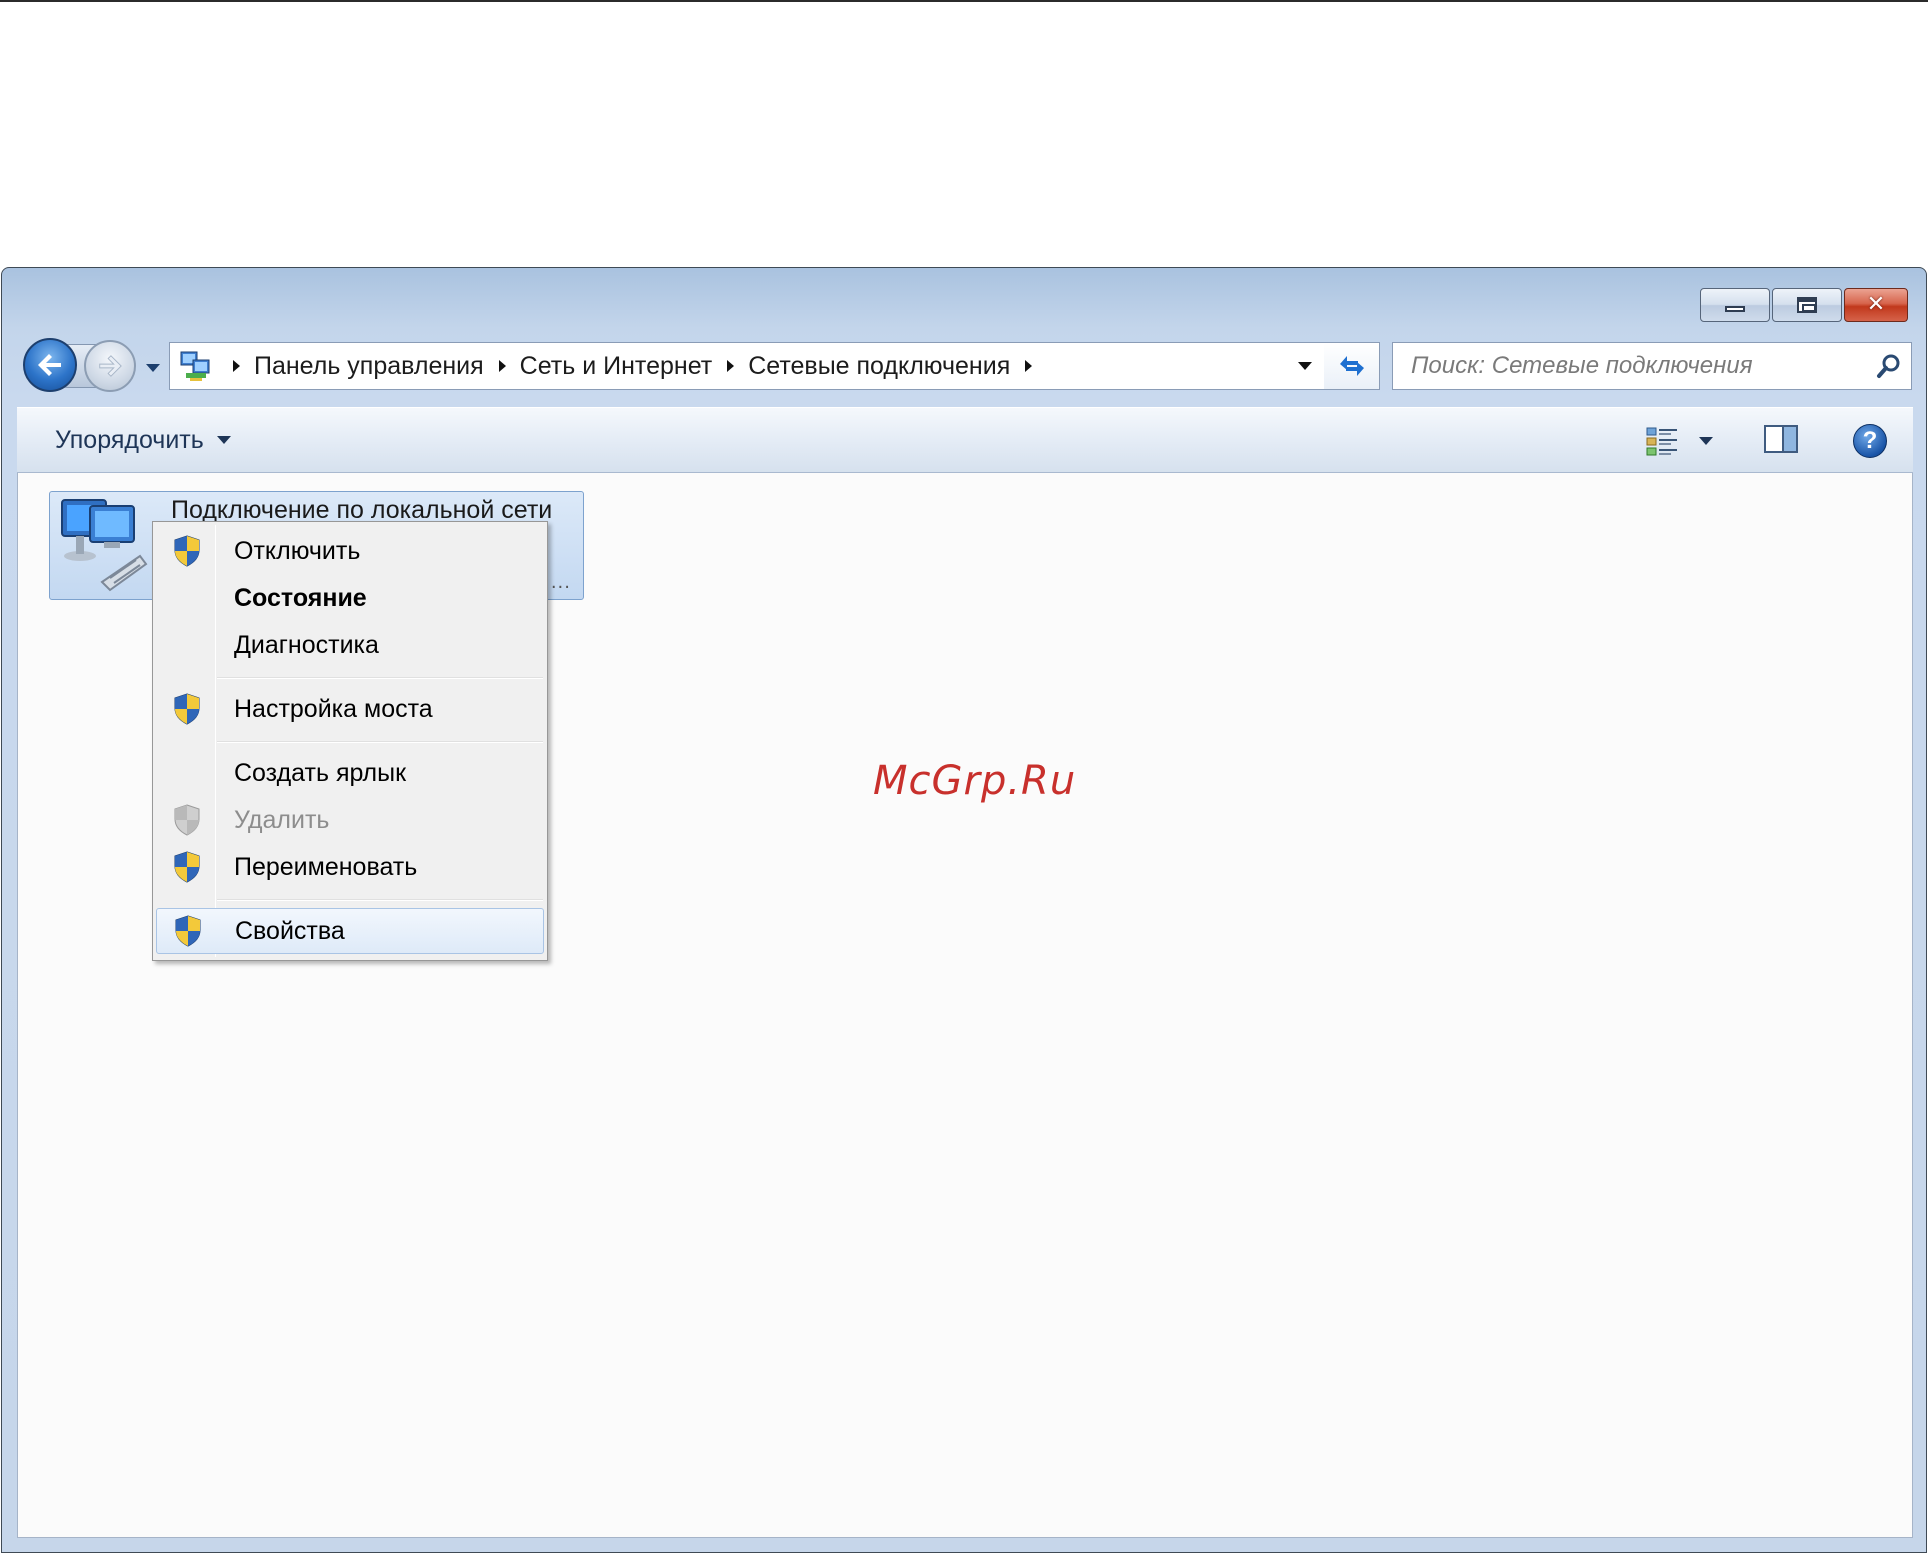 This screenshot has width=1928, height=1553. I want to click on watermark-text: McGrp.Ru, so click(975, 781).